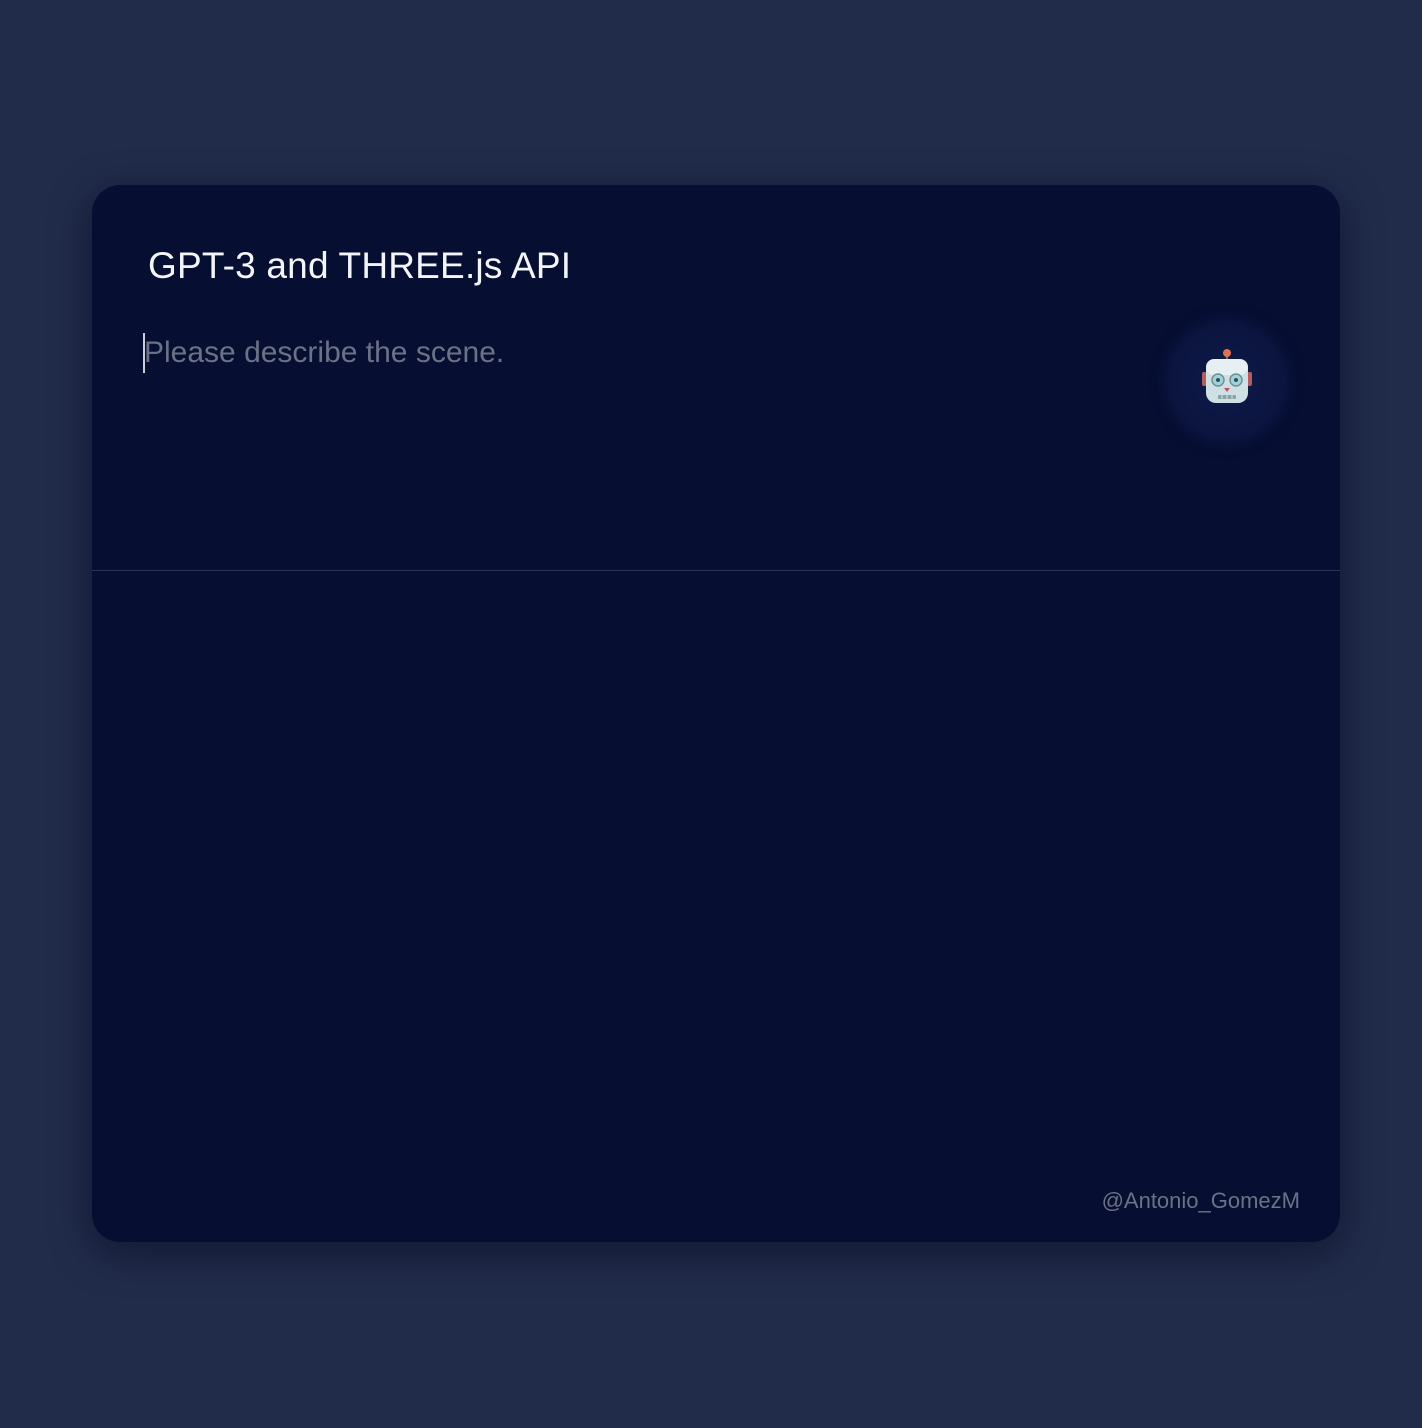  I want to click on generate-button, so click(1227, 381).